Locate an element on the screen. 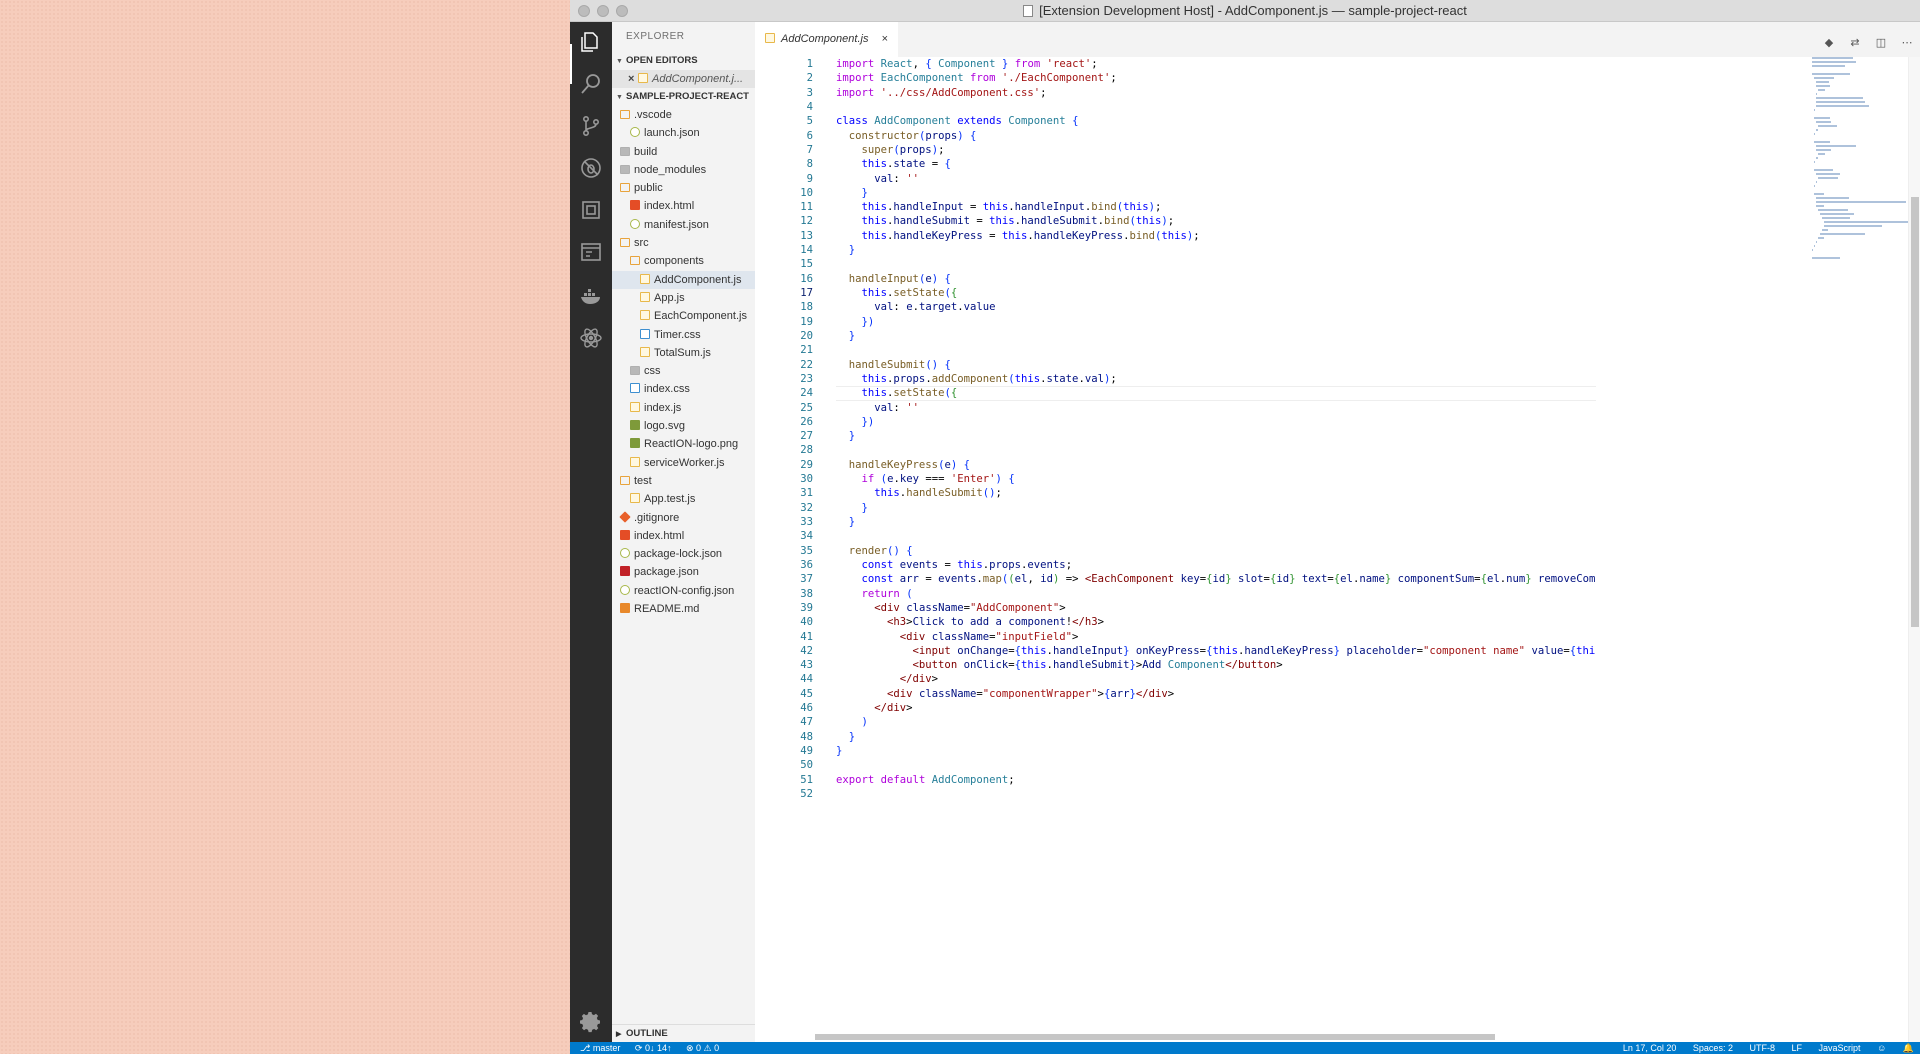 This screenshot has width=1920, height=1054. notifications-bell-icon: 🔔 is located at coordinates (1908, 1048).